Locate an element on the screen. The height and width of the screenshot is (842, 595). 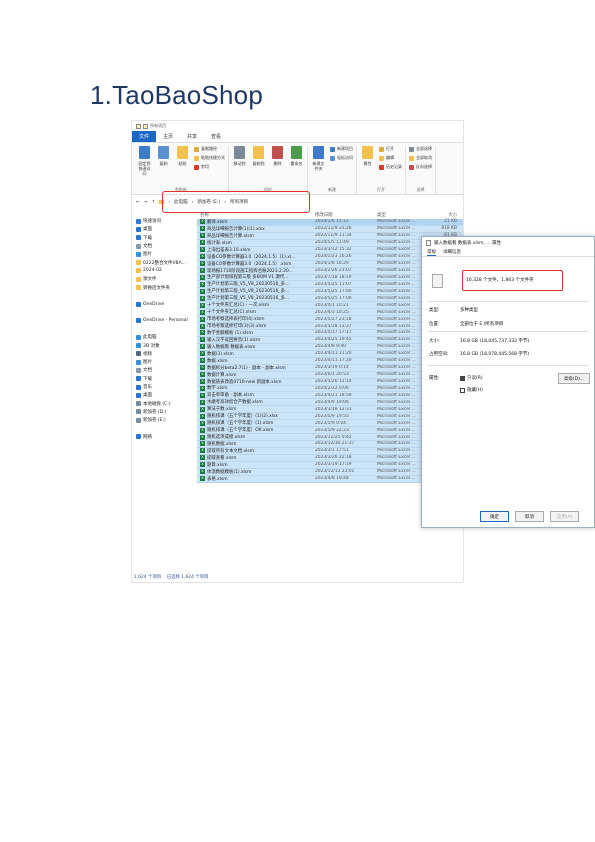
file-date: 2024/2/22 0:06 is located at coordinates (332, 388).